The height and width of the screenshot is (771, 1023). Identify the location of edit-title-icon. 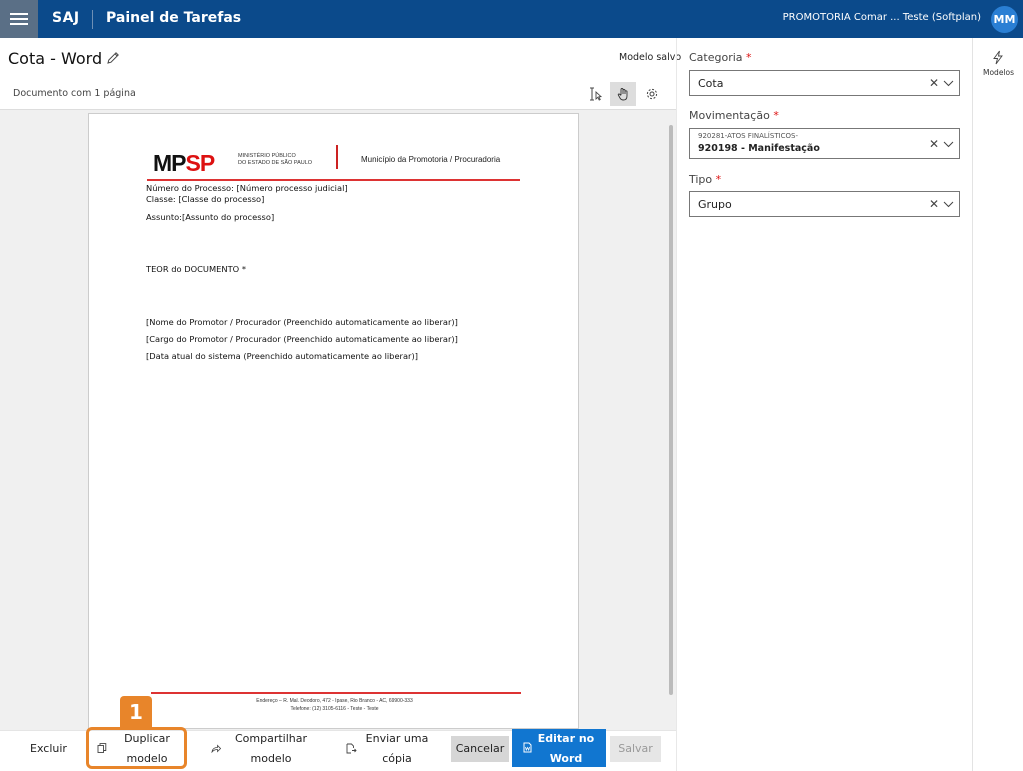
(113, 57).